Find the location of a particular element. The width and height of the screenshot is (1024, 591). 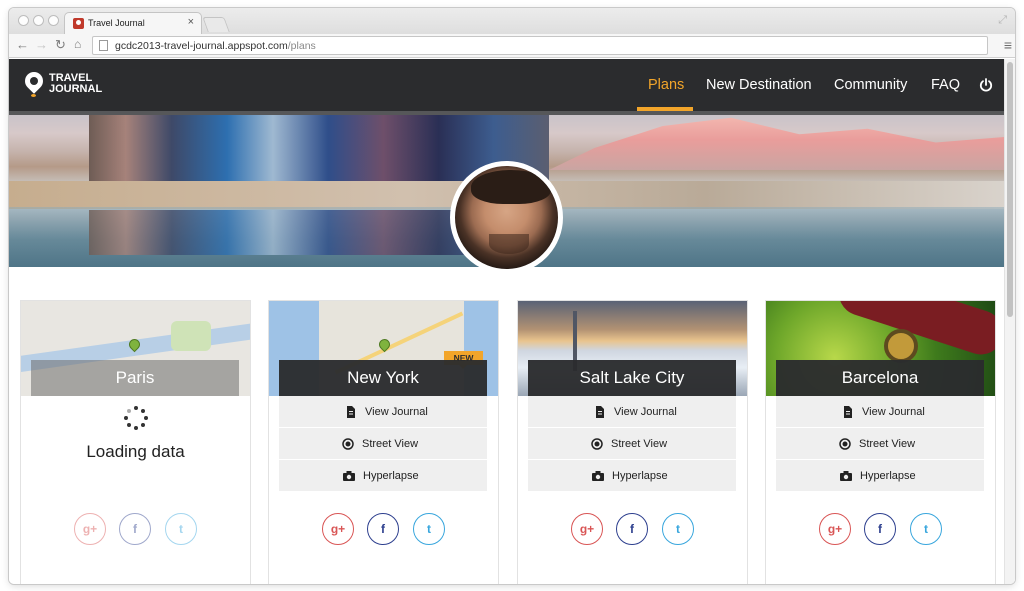

card-paris: Paris Loading data g+ f t is located at coordinates (135, 442).